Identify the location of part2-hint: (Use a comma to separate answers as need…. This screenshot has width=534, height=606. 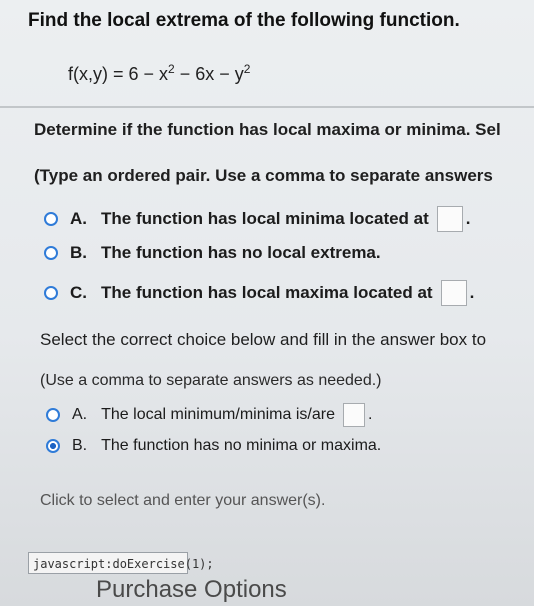
(211, 380).